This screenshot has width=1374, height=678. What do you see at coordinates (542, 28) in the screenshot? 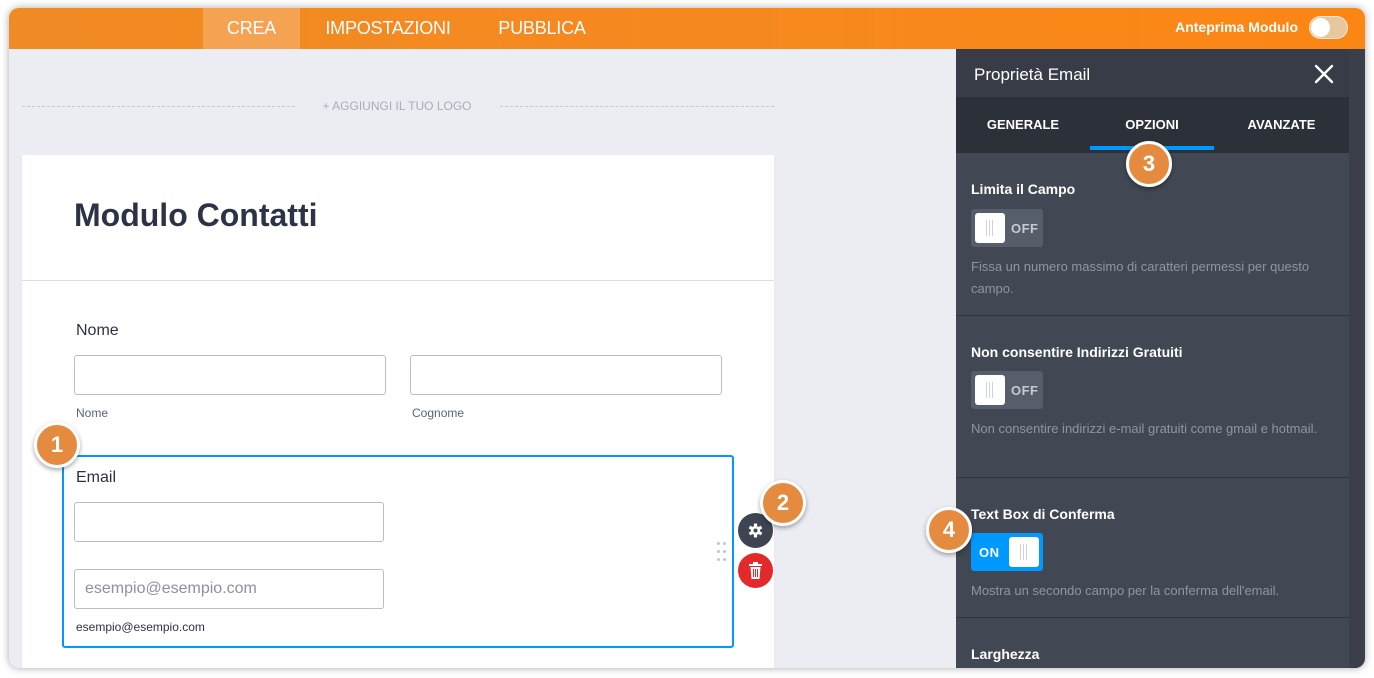
I see `tab-pubblica: PUBBLICA` at bounding box center [542, 28].